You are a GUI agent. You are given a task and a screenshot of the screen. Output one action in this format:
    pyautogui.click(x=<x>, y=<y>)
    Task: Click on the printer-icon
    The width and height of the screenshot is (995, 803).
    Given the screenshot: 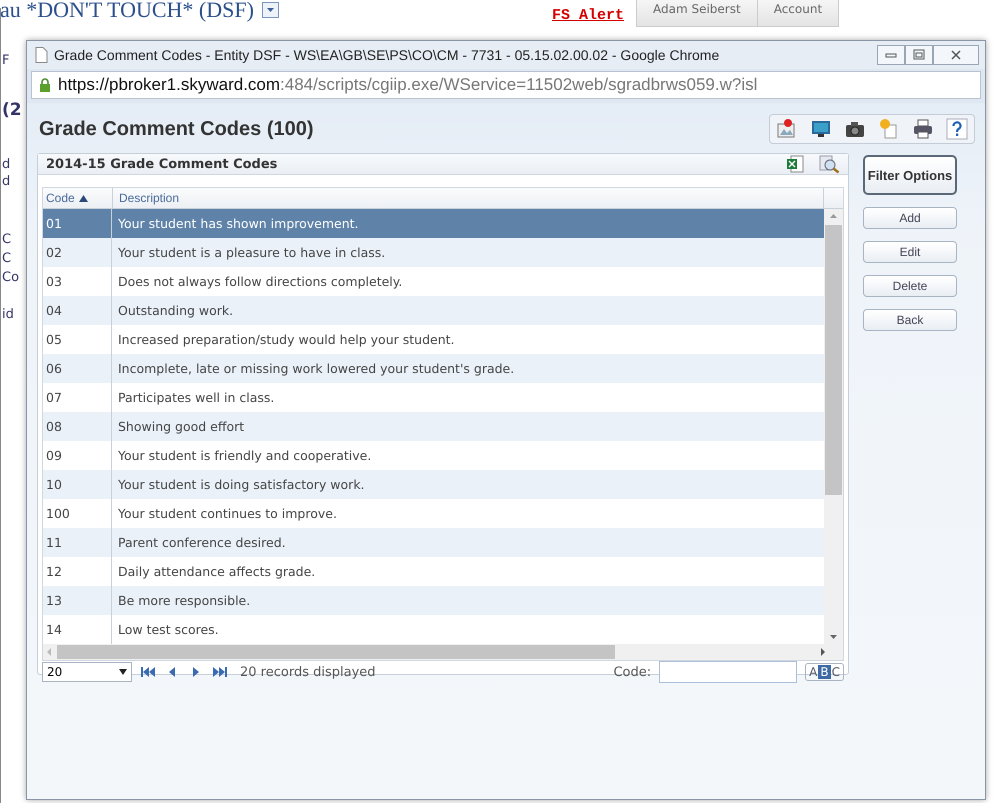 What is the action you would take?
    pyautogui.click(x=923, y=129)
    